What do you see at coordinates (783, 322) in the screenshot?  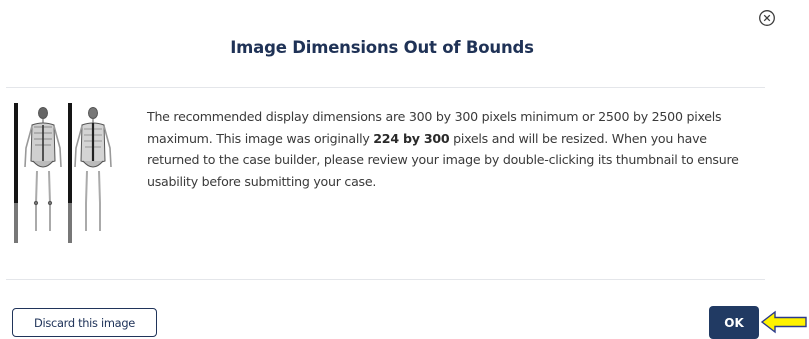 I see `left-arrow-icon` at bounding box center [783, 322].